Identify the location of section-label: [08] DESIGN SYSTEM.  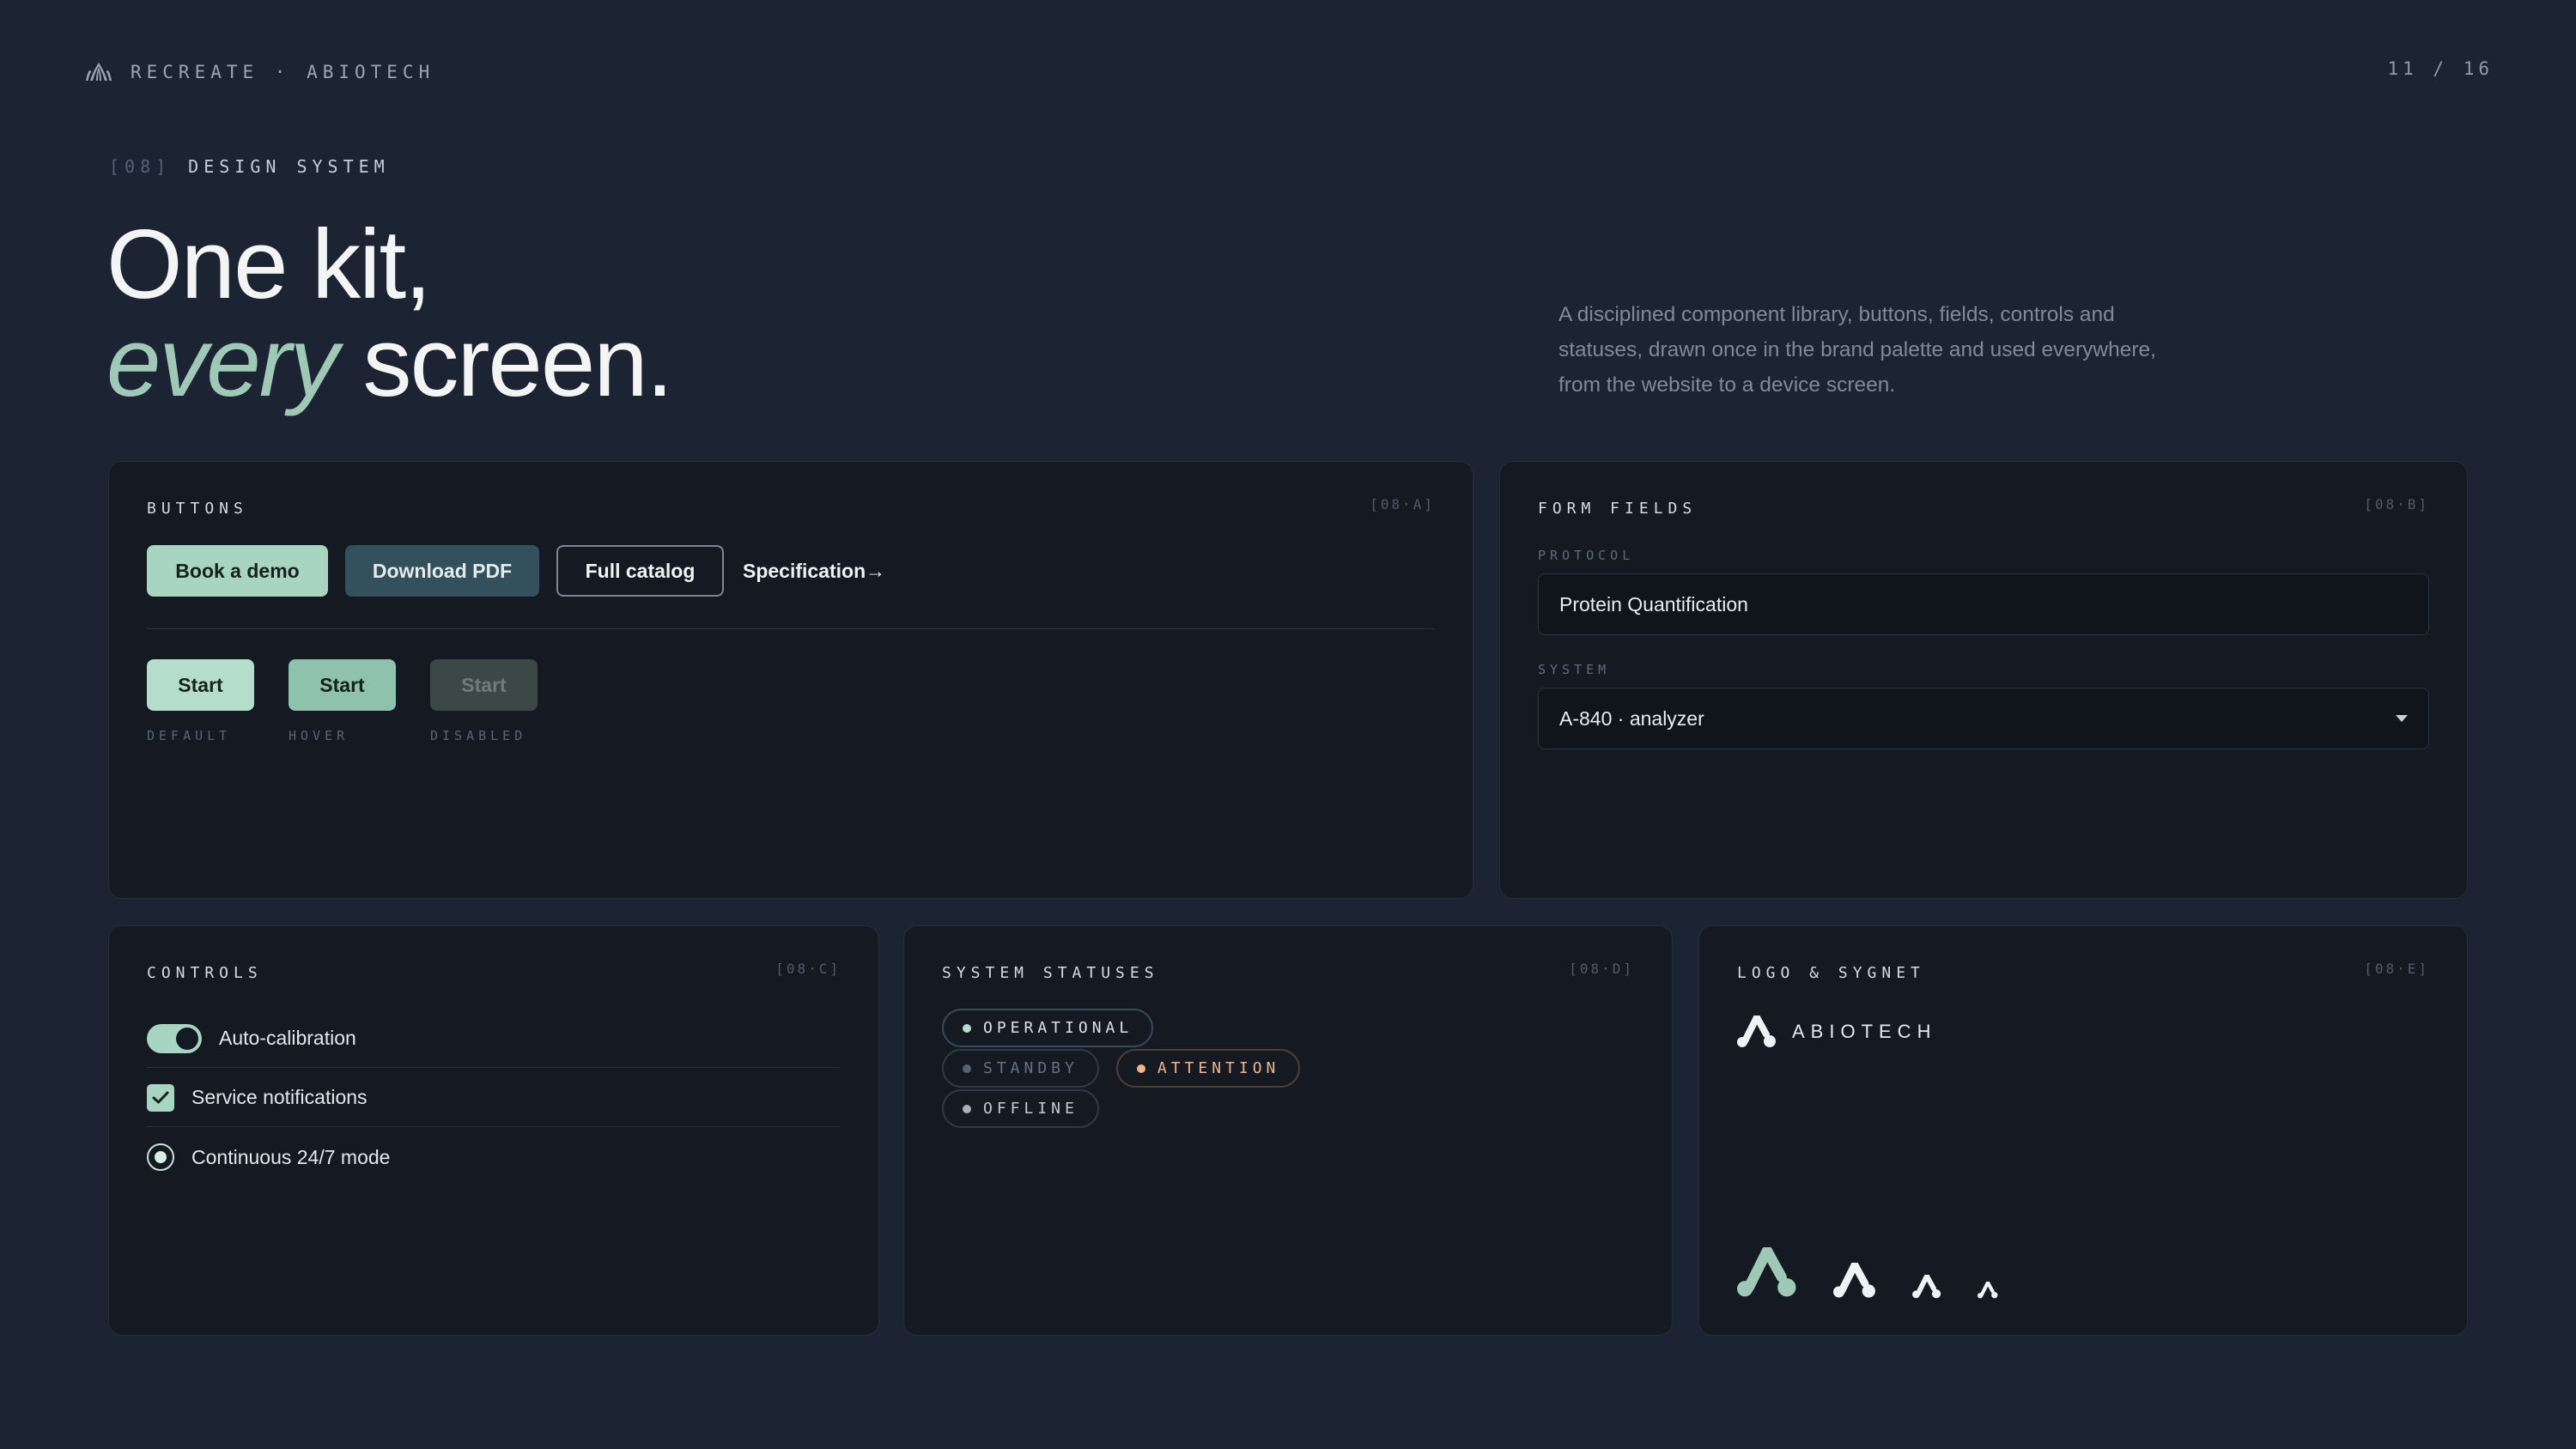
(250, 166).